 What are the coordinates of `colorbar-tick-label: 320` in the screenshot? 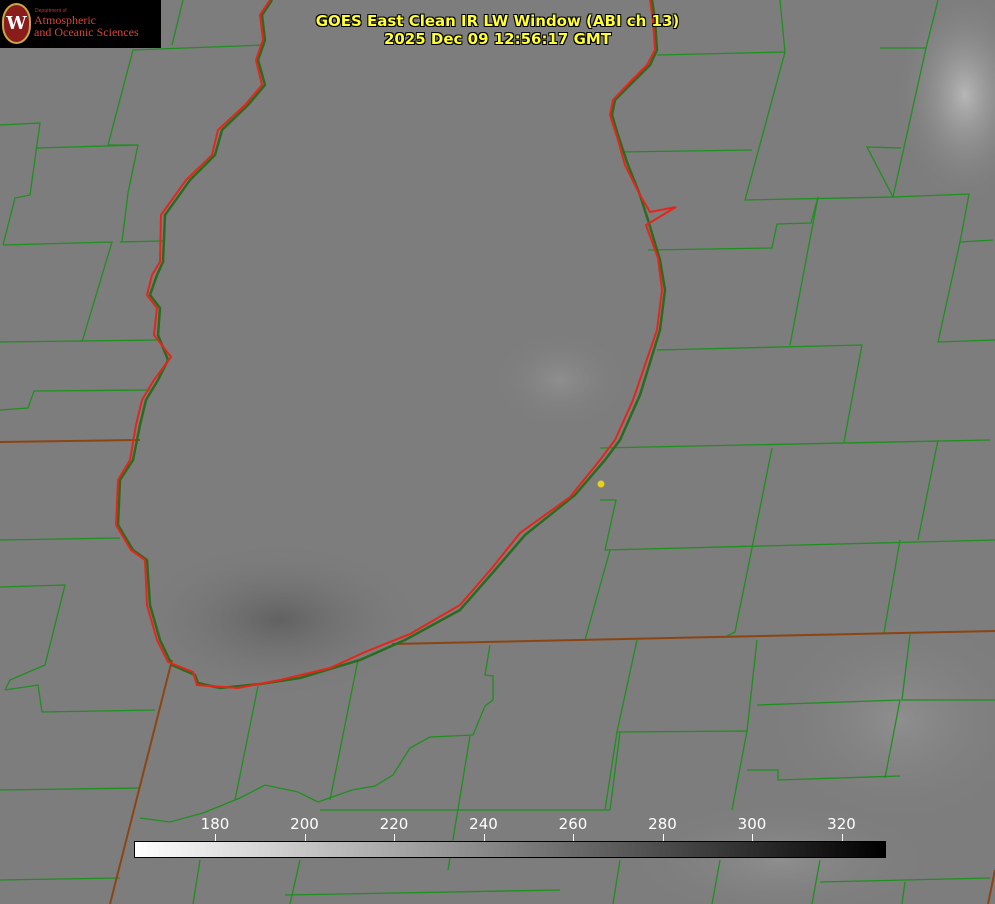 It's located at (841, 824).